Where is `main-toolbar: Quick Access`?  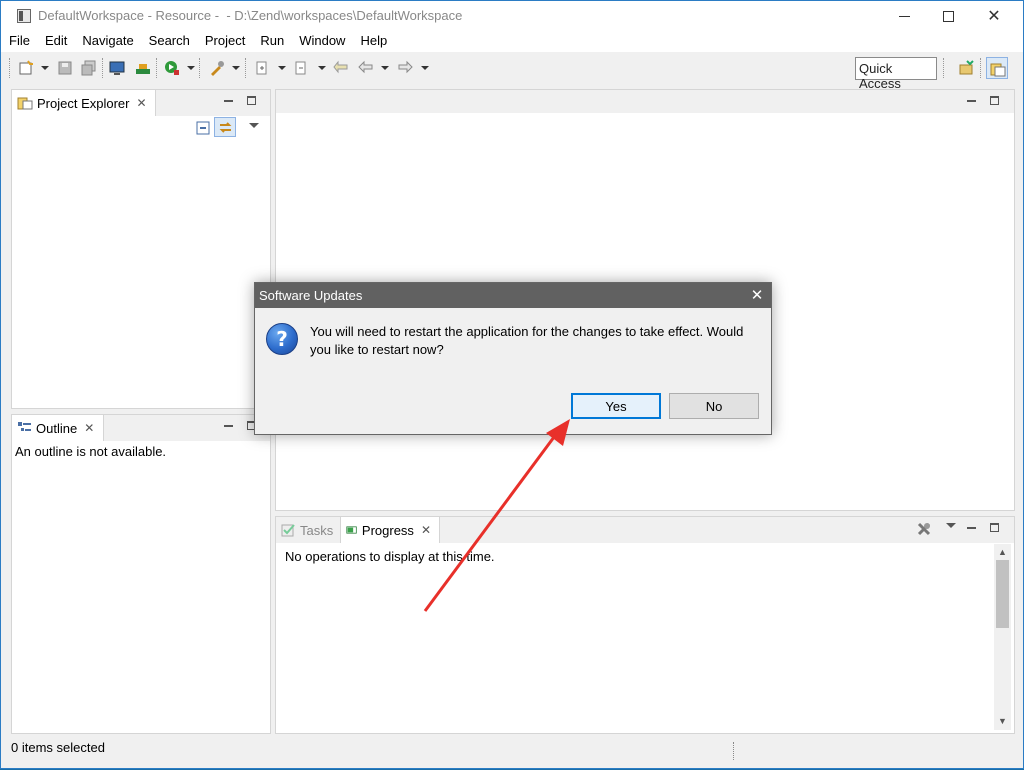 main-toolbar: Quick Access is located at coordinates (512, 71).